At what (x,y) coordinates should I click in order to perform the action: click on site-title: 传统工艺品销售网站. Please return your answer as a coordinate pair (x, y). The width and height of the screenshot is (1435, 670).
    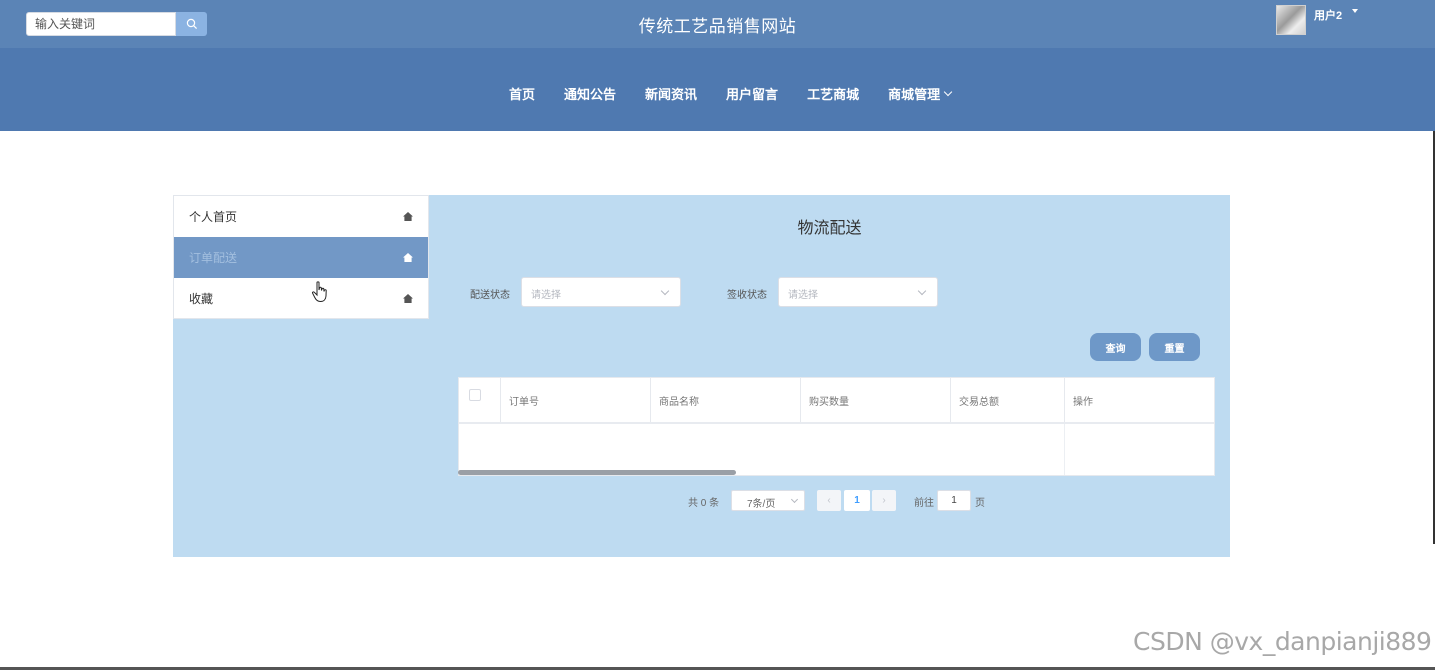
    Looking at the image, I should click on (717, 26).